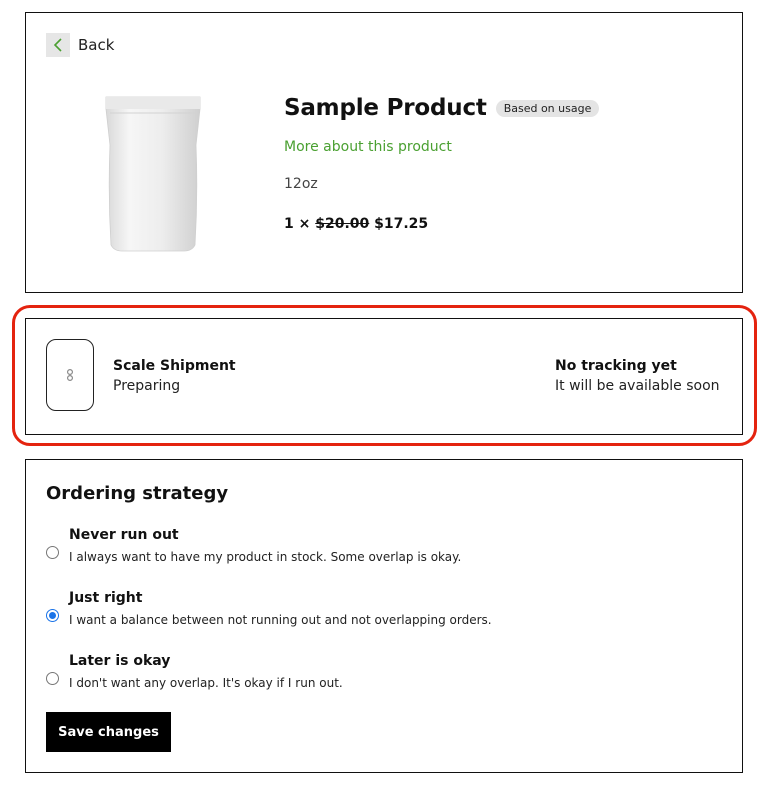 This screenshot has width=773, height=787. Describe the element at coordinates (385, 108) in the screenshot. I see `product-title: Sample Product` at that location.